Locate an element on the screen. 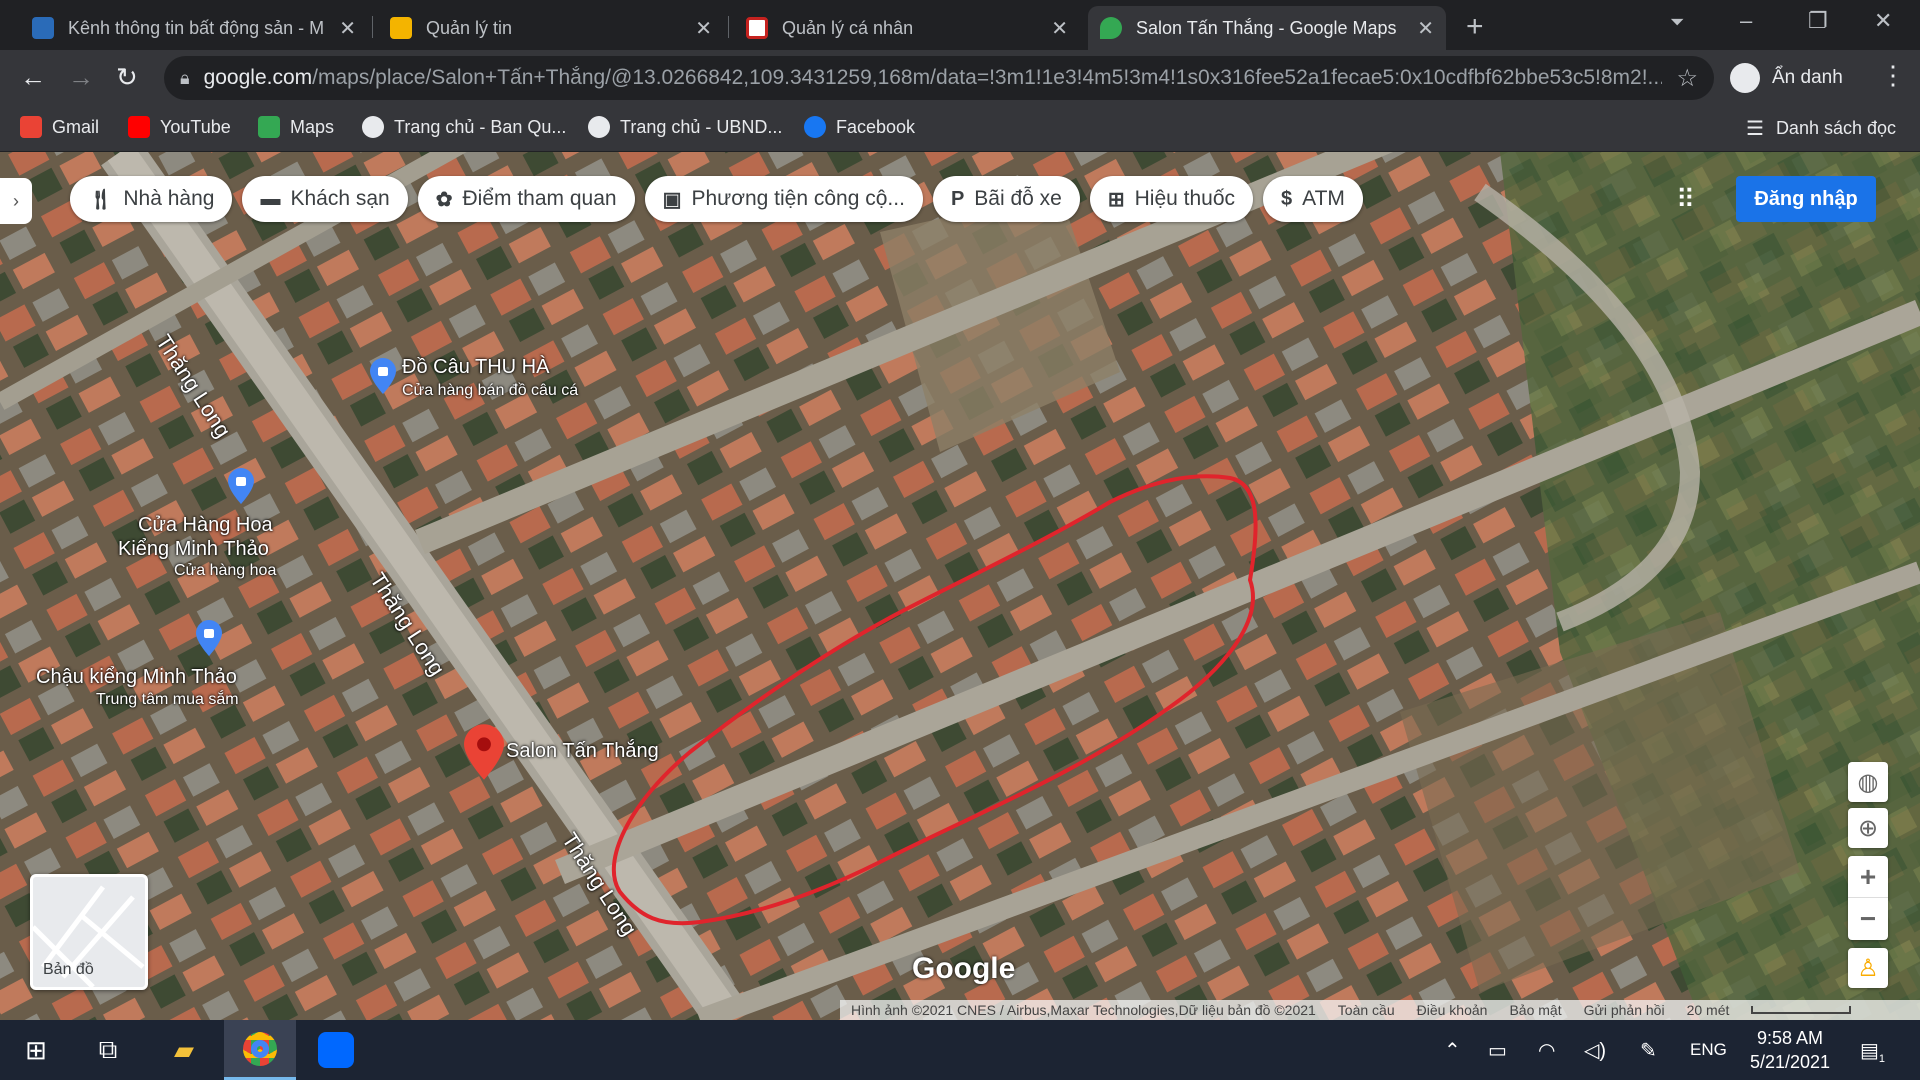 Image resolution: width=1920 pixels, height=1080 pixels. file-explorer-icon: ▰ is located at coordinates (184, 1050).